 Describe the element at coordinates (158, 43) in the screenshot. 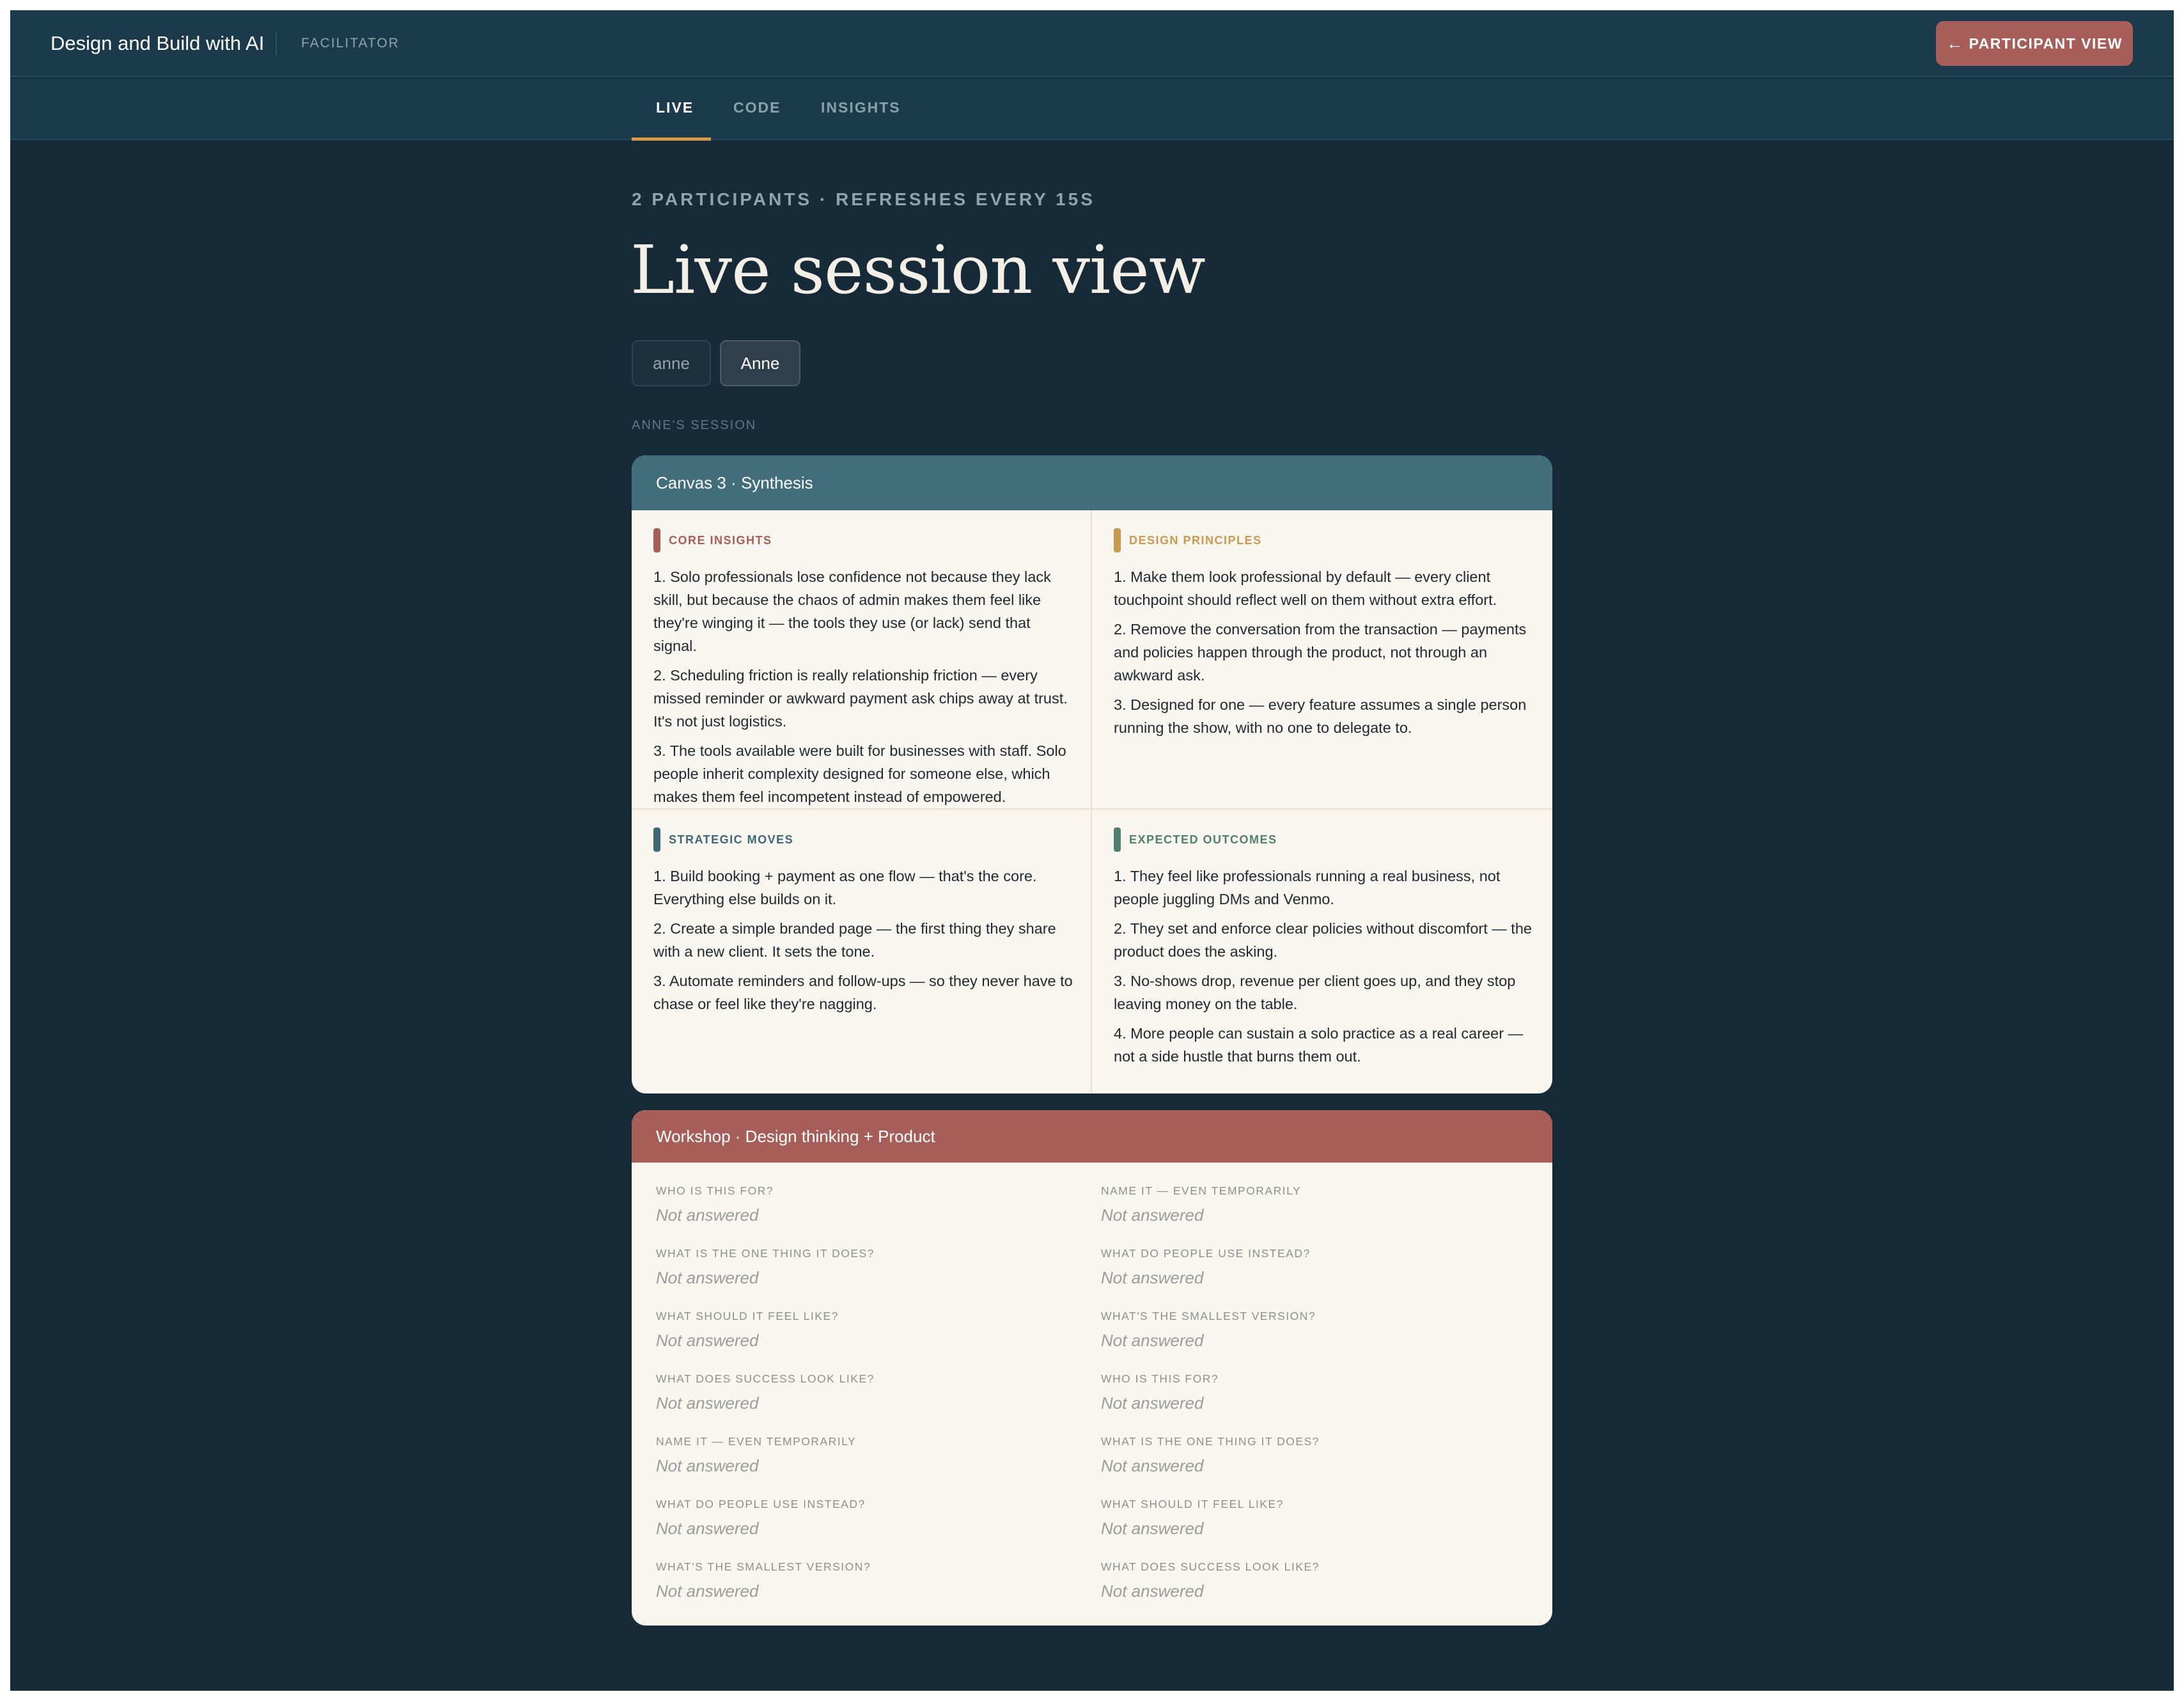

I see `brand-title: Design and Build with AI` at that location.